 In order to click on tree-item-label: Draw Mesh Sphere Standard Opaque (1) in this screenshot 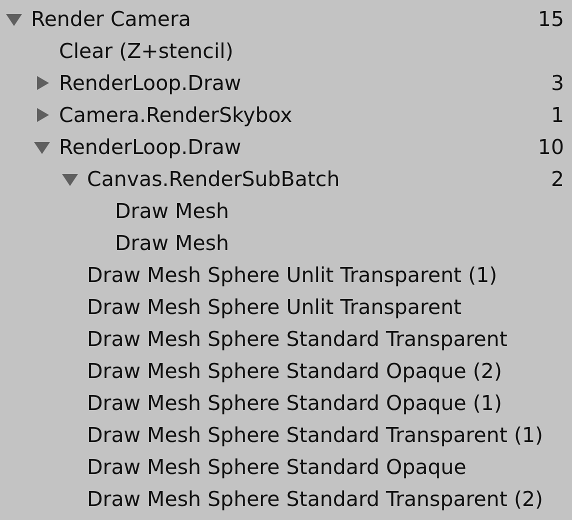, I will do `click(294, 403)`.